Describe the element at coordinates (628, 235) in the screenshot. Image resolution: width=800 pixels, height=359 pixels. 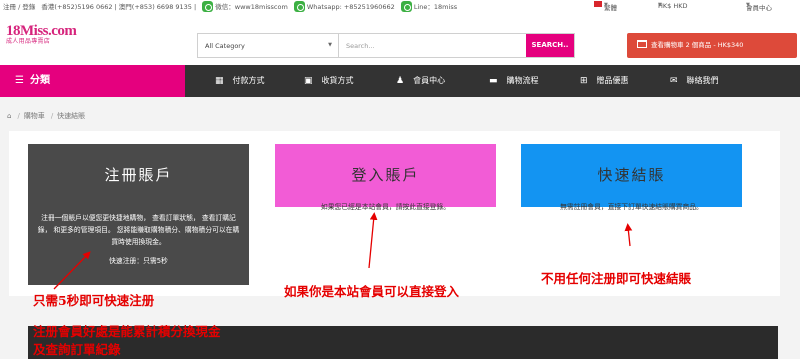
I see `arrow-to-guest` at that location.